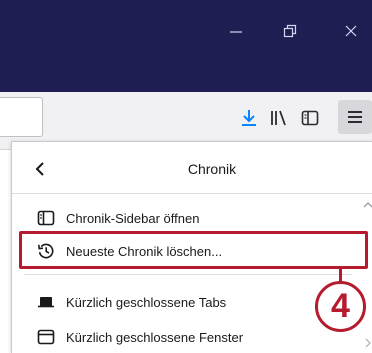 The image size is (372, 353). What do you see at coordinates (188, 274) in the screenshot?
I see `menu-separator` at bounding box center [188, 274].